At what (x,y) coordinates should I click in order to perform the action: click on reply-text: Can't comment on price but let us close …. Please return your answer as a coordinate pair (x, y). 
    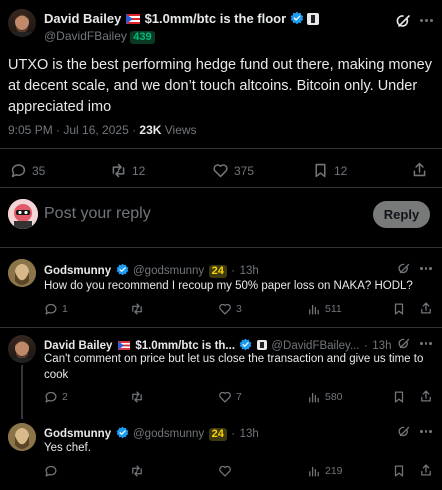
    Looking at the image, I should click on (234, 367).